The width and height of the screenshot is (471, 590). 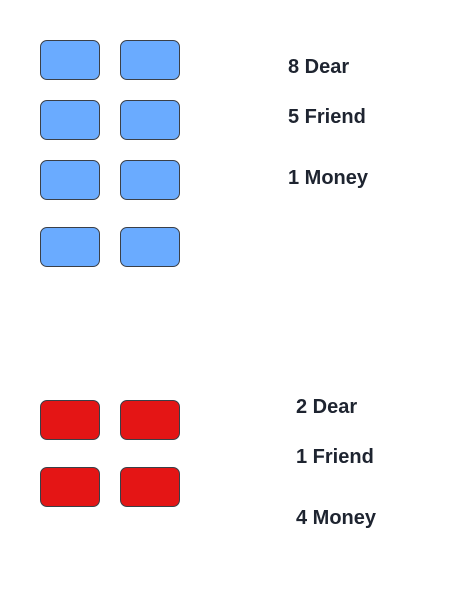 I want to click on red-label-dear: 2 Dear, so click(x=327, y=407).